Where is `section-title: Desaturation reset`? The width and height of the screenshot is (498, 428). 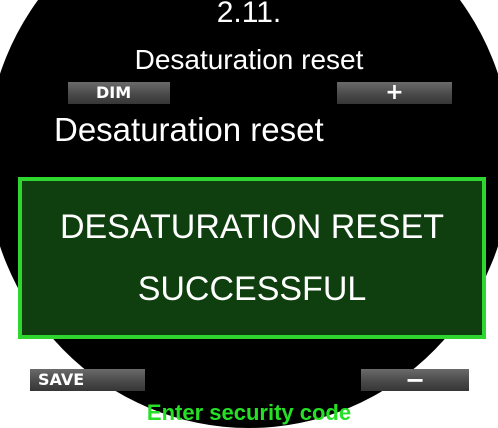 section-title: Desaturation reset is located at coordinates (249, 59).